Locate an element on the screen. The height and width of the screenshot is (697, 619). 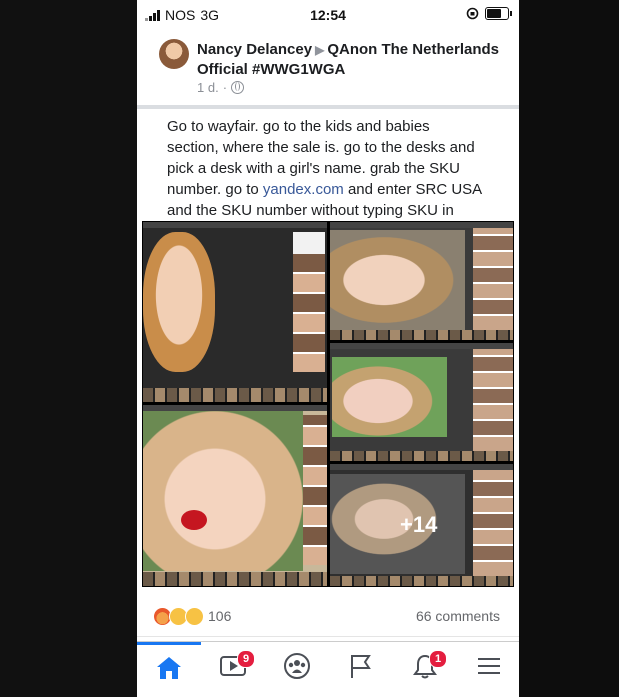
status-right is located at coordinates (489, 13).